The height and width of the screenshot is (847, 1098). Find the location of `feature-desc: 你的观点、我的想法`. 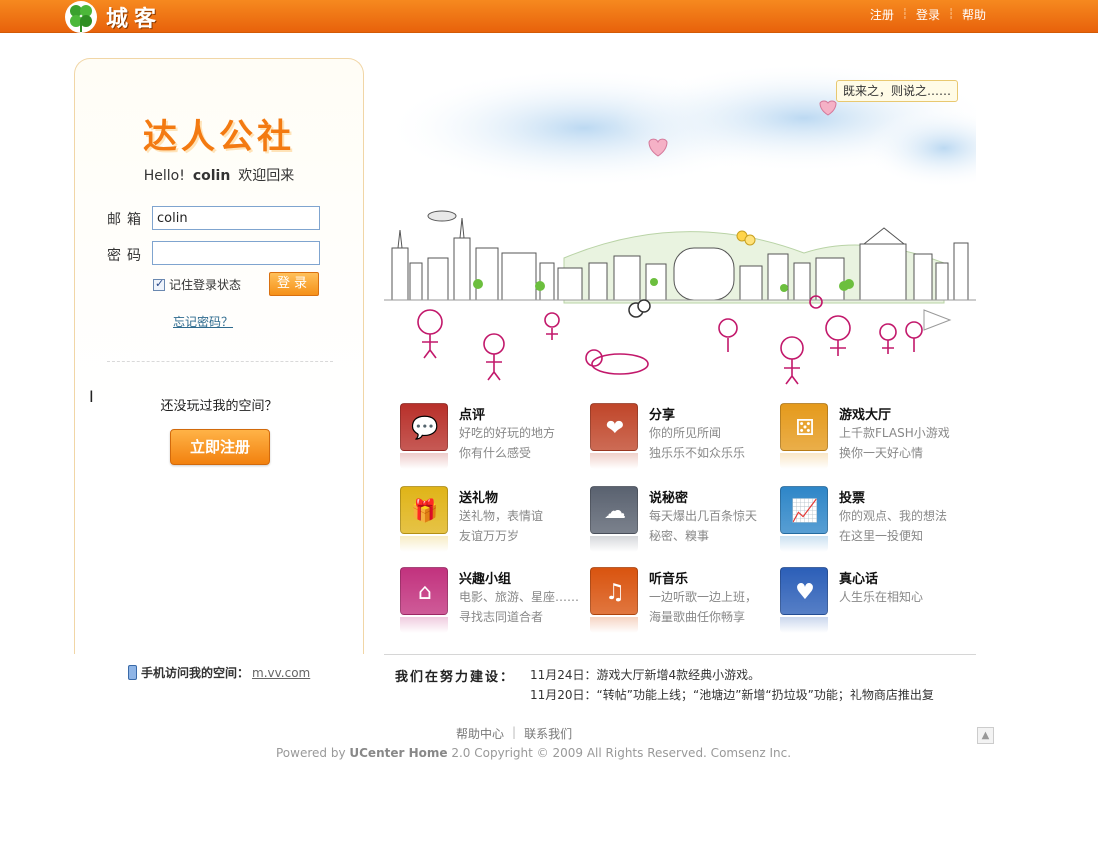

feature-desc: 你的观点、我的想法 is located at coordinates (893, 516).